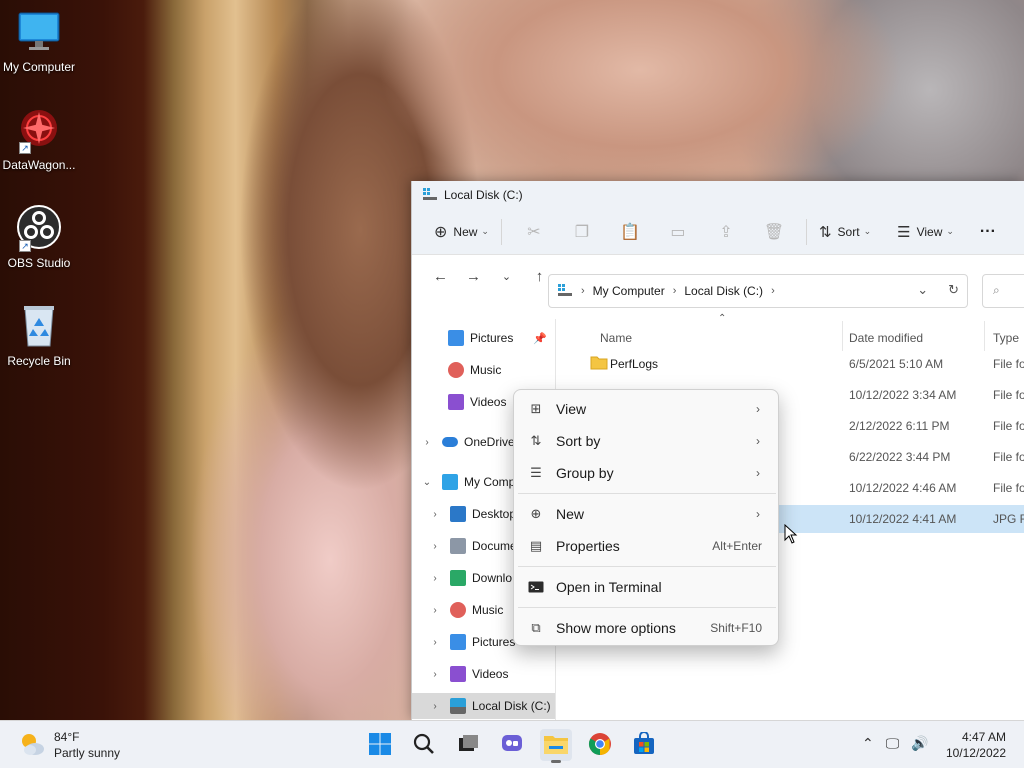 This screenshot has height=768, width=1024. What do you see at coordinates (647, 587) in the screenshot?
I see `menu-item-open-terminal: Open in Terminal` at bounding box center [647, 587].